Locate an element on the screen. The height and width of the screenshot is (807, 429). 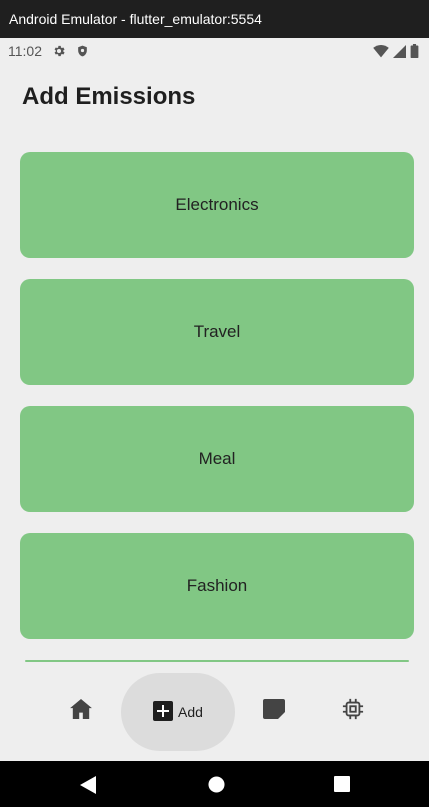
nav-notes-button is located at coordinates (274, 711).